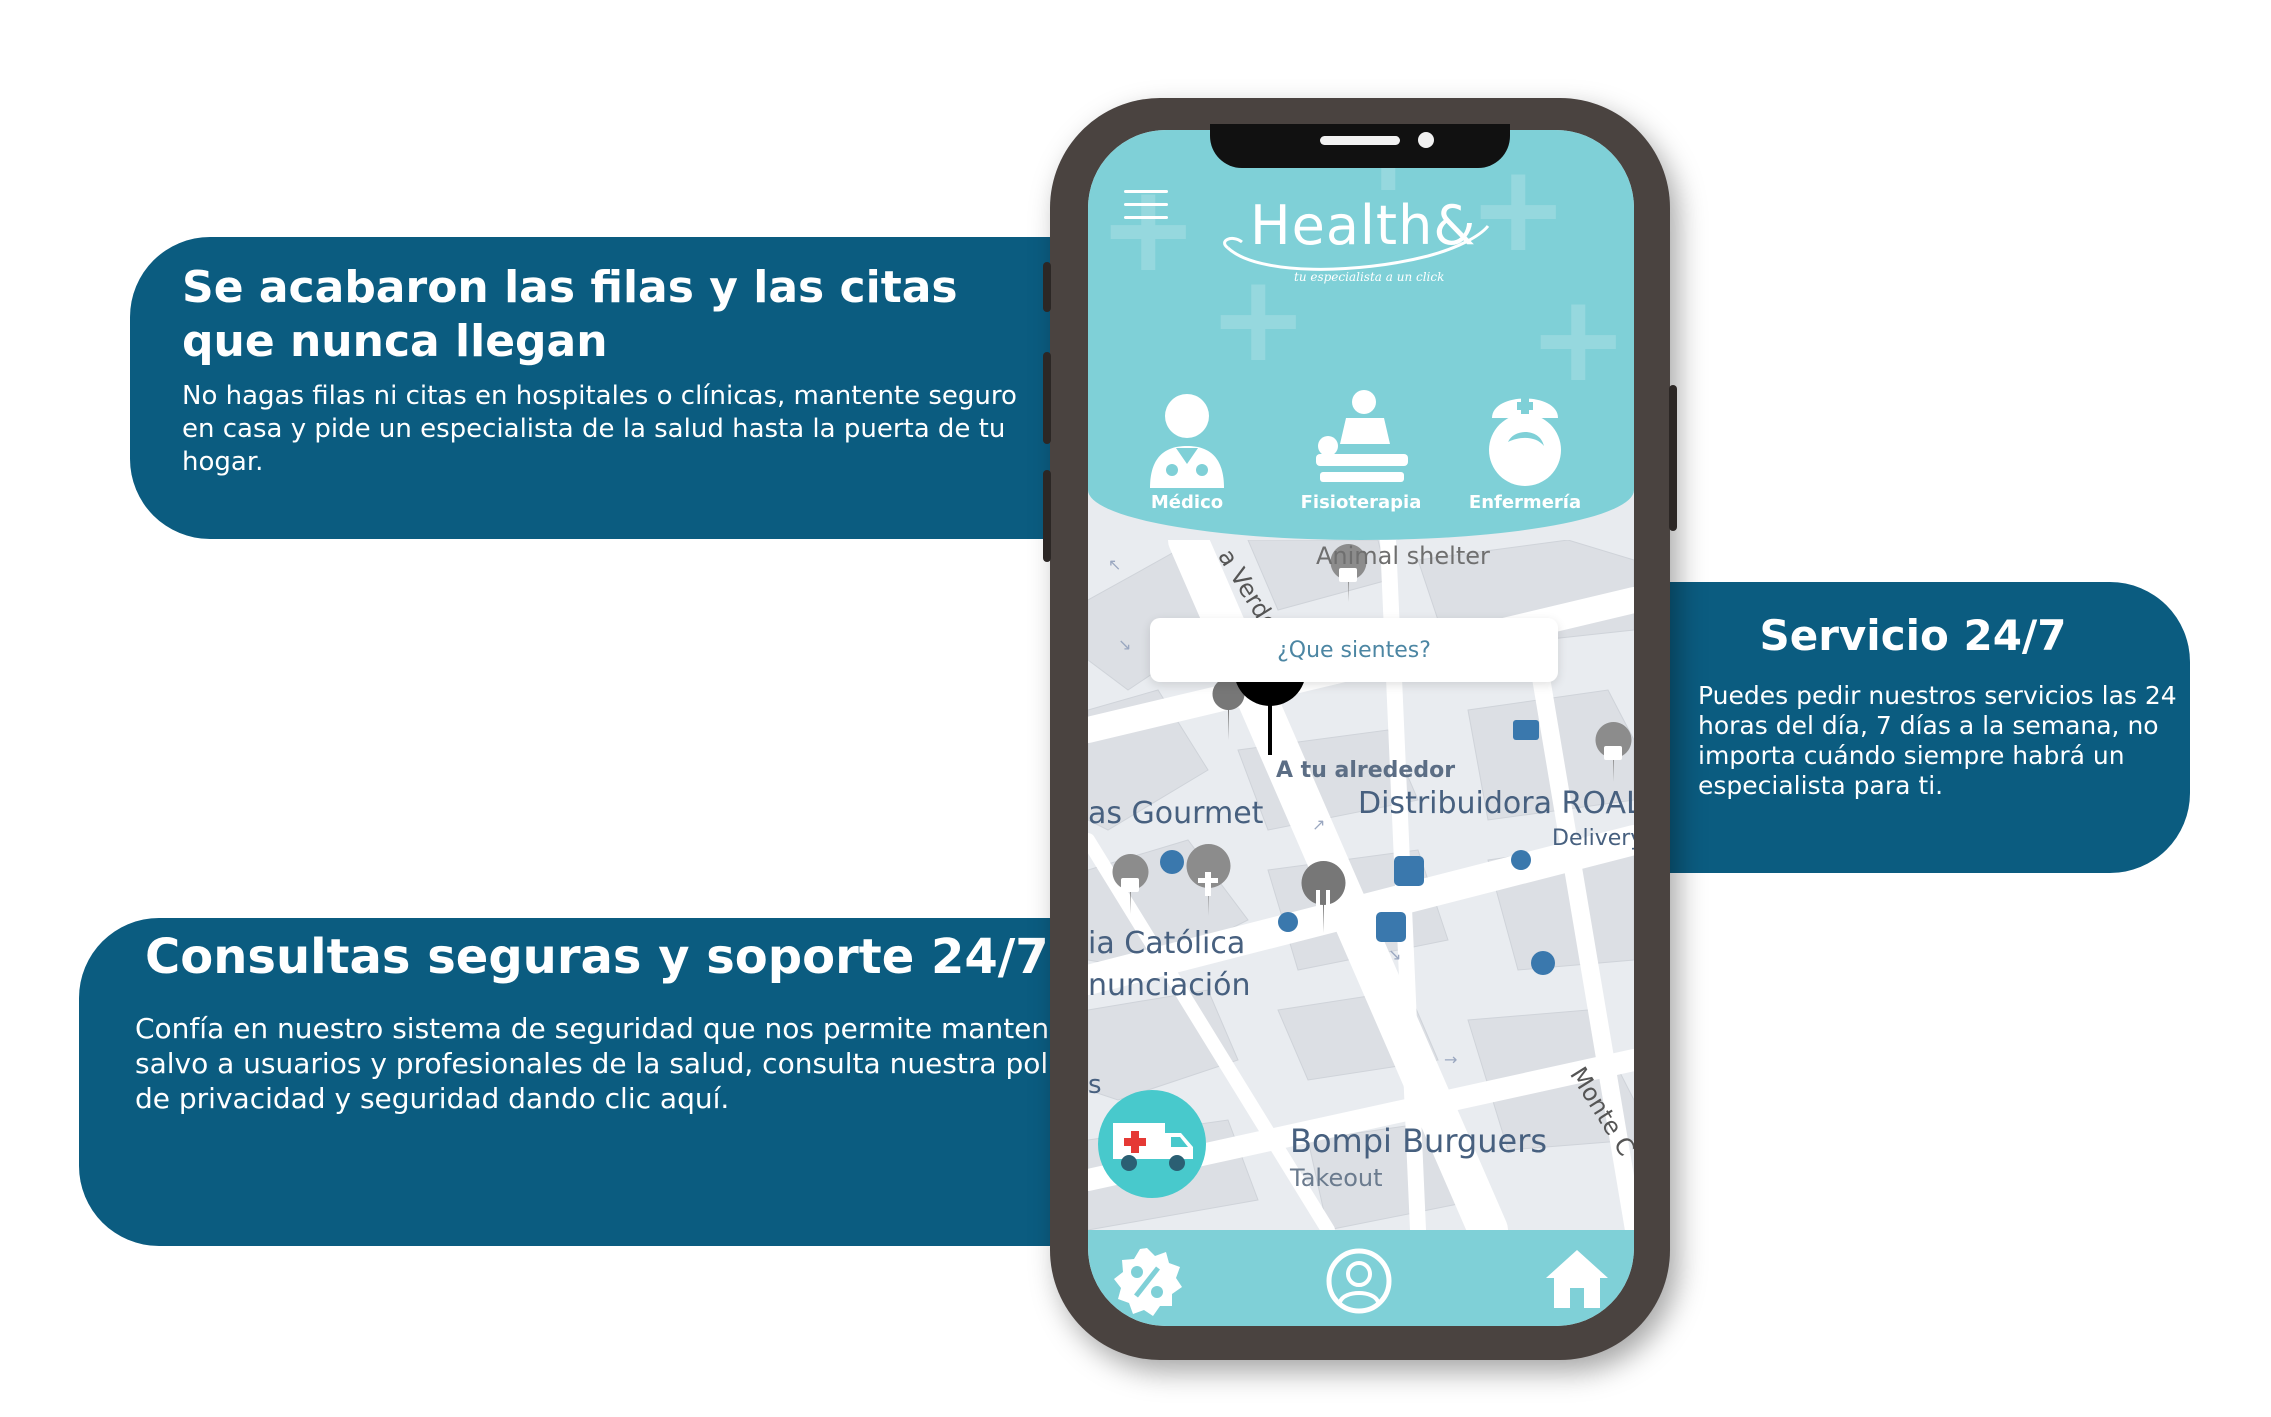 This screenshot has height=1417, width=2271. Describe the element at coordinates (1525, 442) in the screenshot. I see `nurse-icon` at that location.